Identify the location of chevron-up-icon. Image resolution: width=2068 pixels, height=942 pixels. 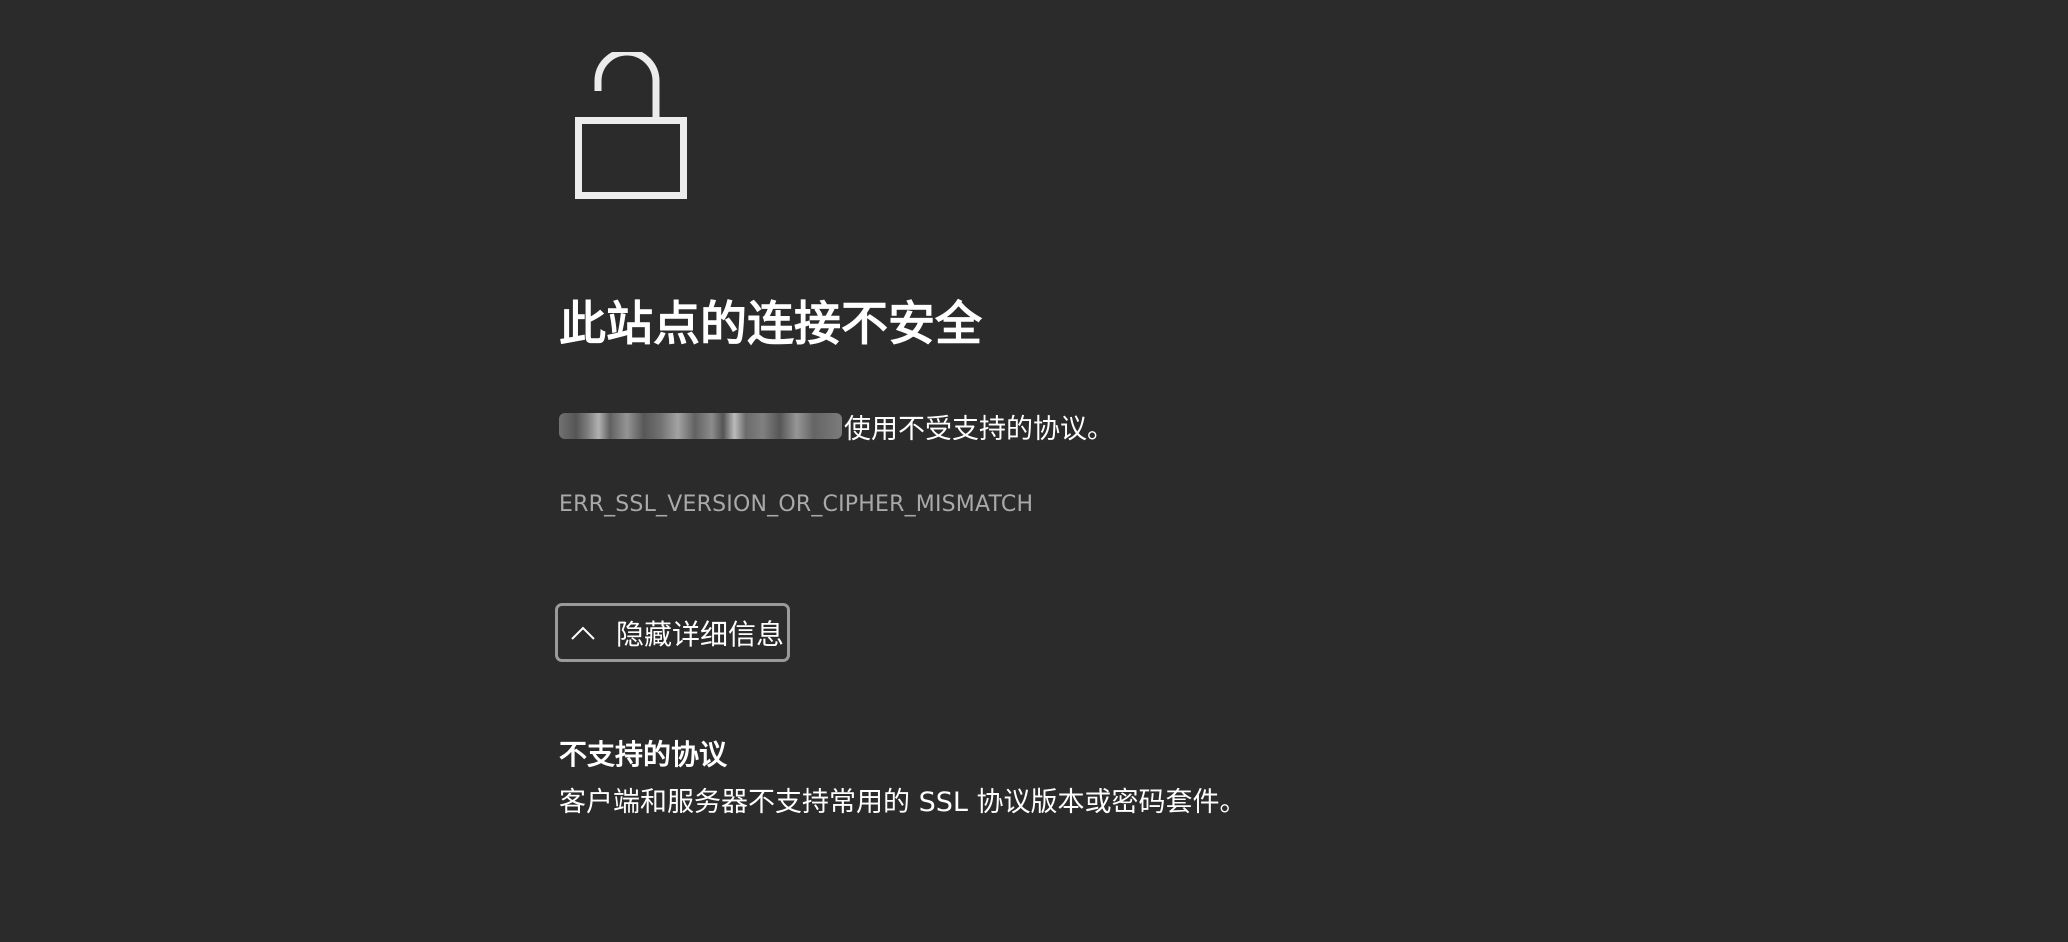
(583, 633).